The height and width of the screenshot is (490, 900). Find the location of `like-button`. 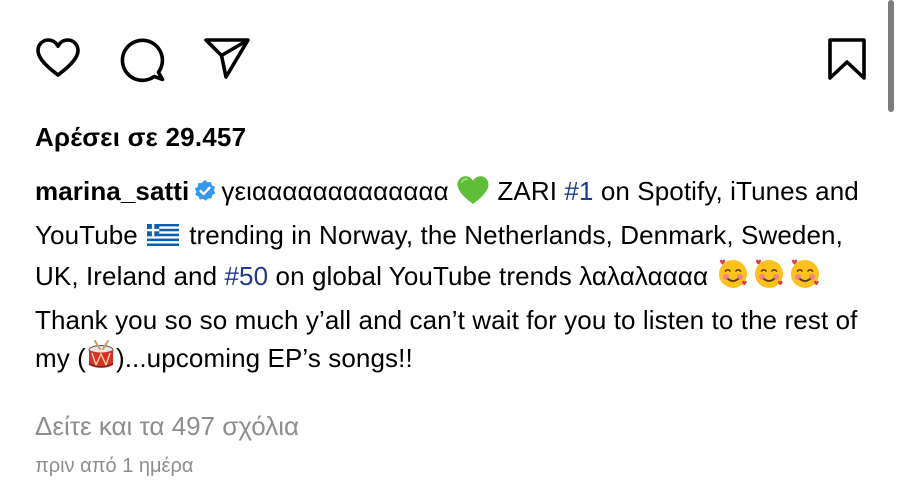

like-button is located at coordinates (58, 58).